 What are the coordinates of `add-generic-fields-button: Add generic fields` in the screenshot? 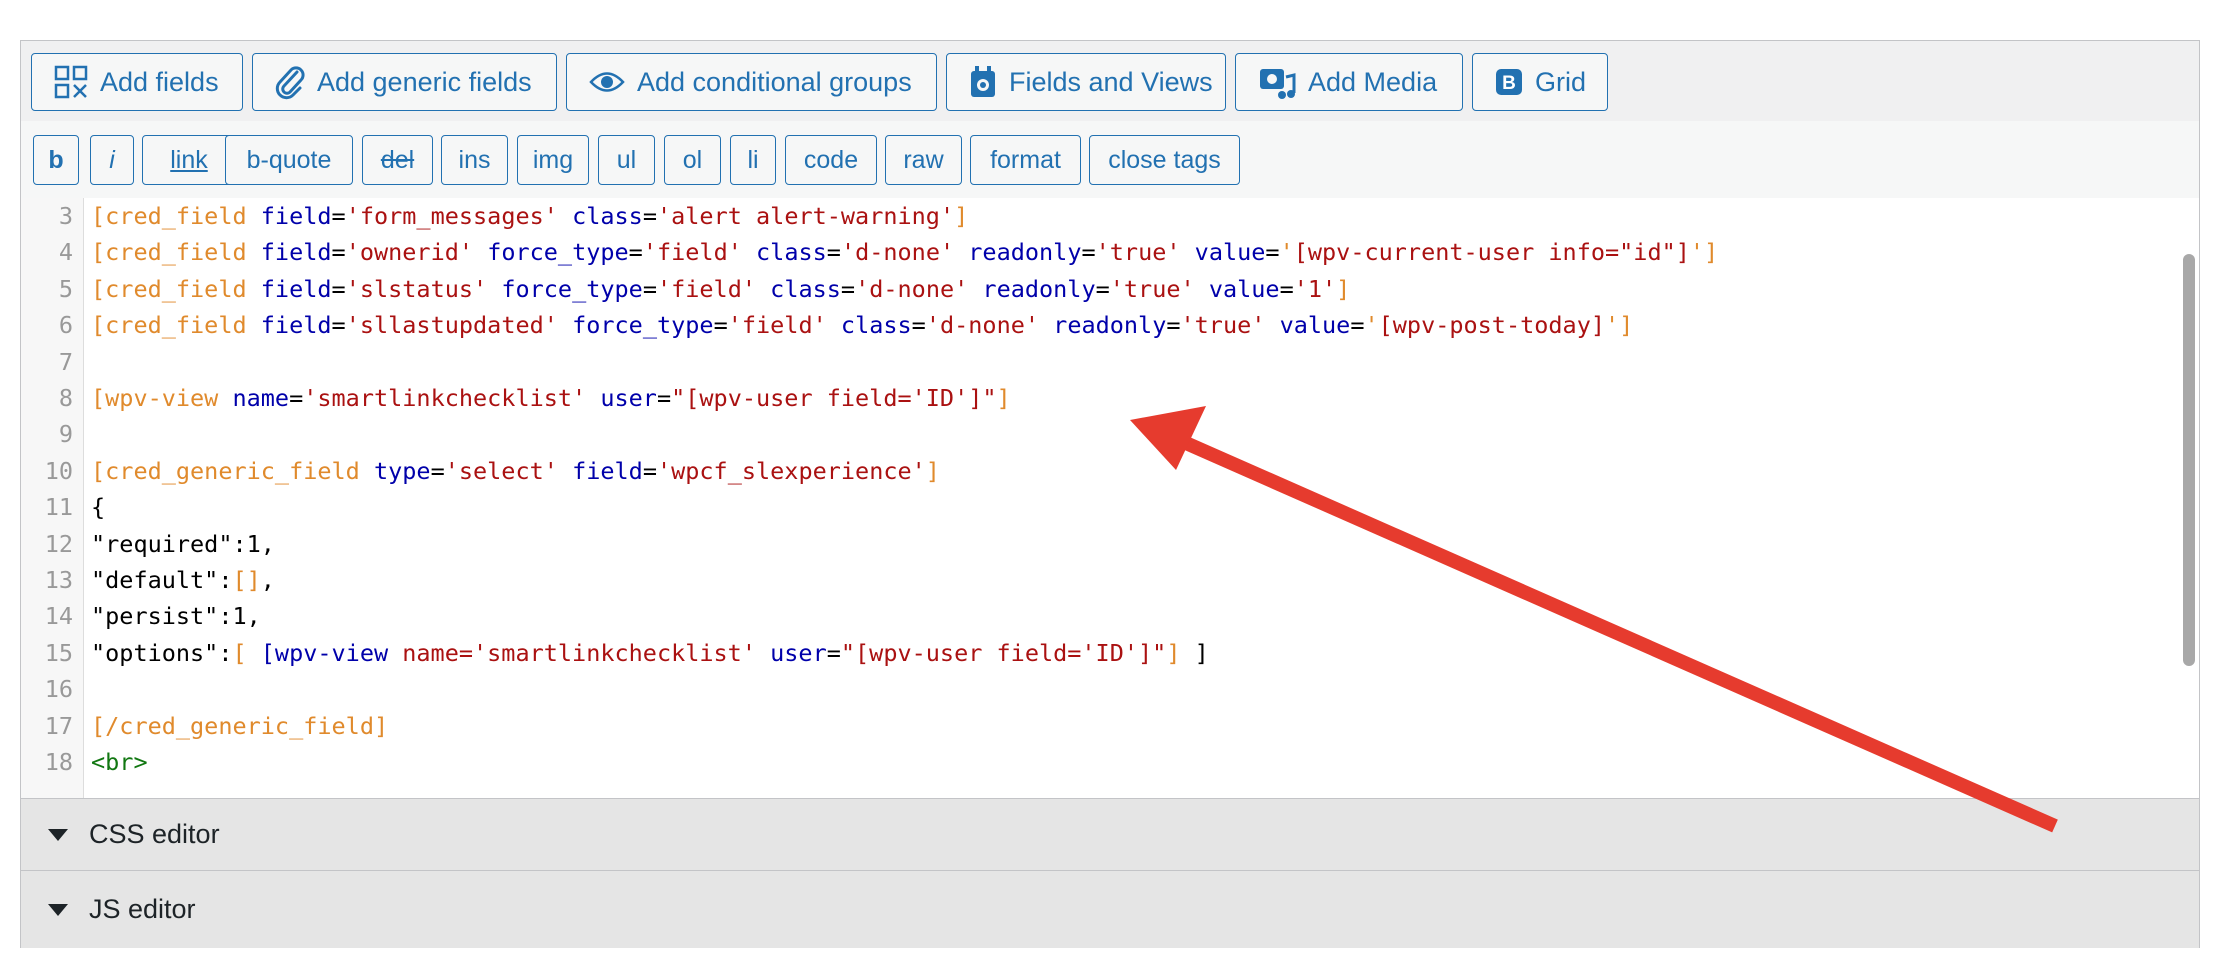 It's located at (404, 82).